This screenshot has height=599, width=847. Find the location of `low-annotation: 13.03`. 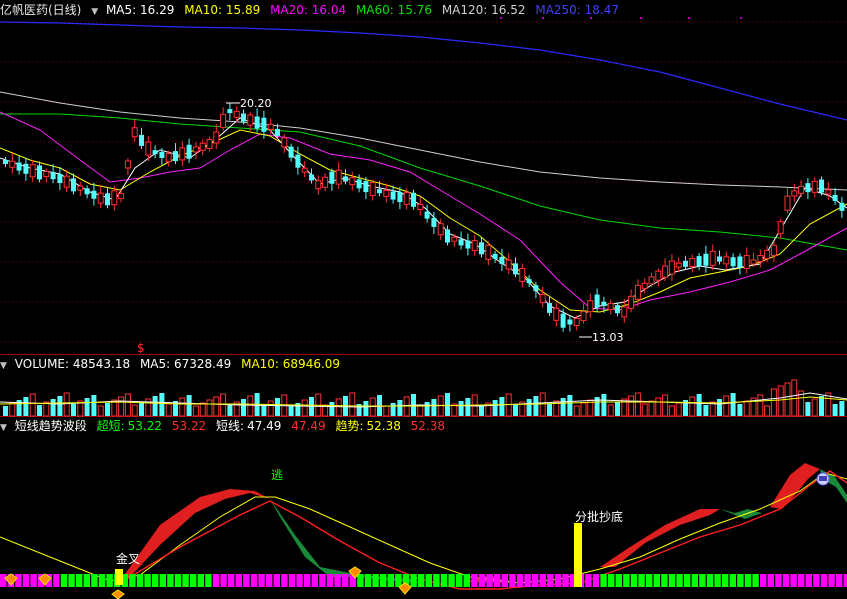

low-annotation: 13.03 is located at coordinates (601, 337).